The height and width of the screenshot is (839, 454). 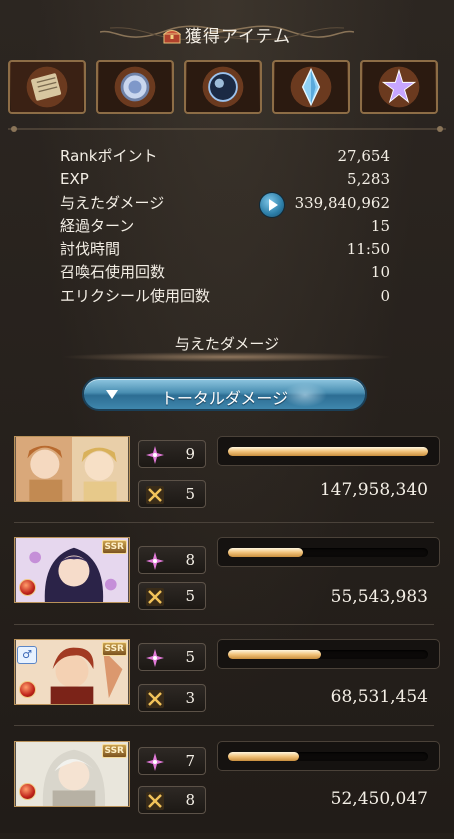 What do you see at coordinates (342, 202) in the screenshot?
I see `stat-value: 339,840,962` at bounding box center [342, 202].